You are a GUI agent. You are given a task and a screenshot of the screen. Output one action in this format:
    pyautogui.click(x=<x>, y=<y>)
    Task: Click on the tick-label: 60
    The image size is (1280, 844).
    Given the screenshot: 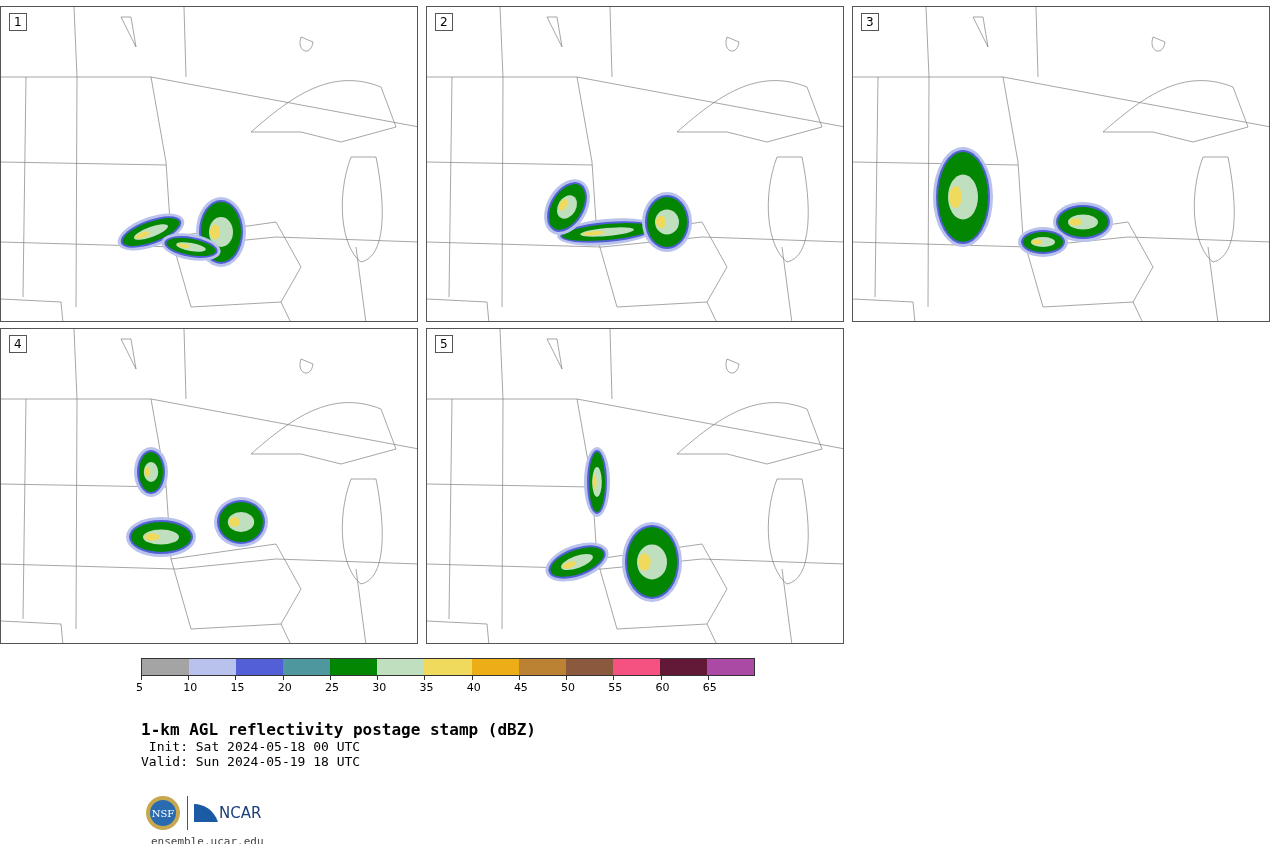 What is the action you would take?
    pyautogui.click(x=662, y=687)
    